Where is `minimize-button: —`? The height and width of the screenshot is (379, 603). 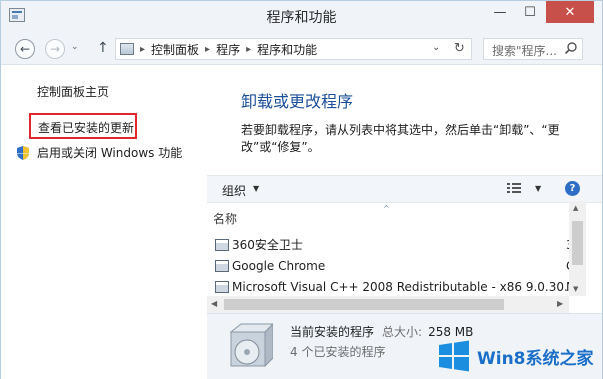
minimize-button: — is located at coordinates (500, 12).